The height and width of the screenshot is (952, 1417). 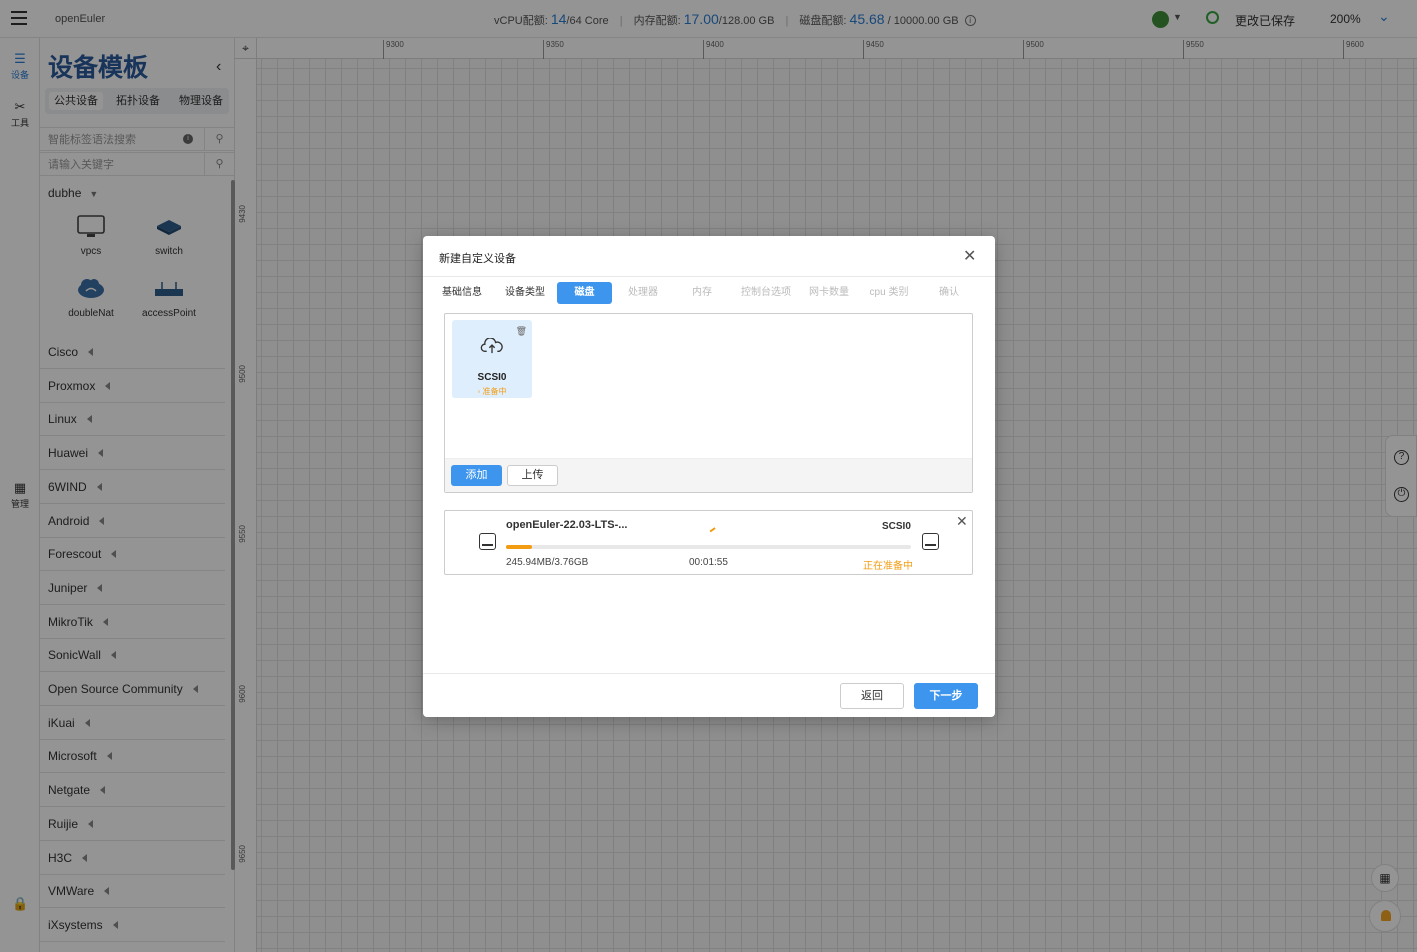 I want to click on loading-spinner-icon, so click(x=712, y=529).